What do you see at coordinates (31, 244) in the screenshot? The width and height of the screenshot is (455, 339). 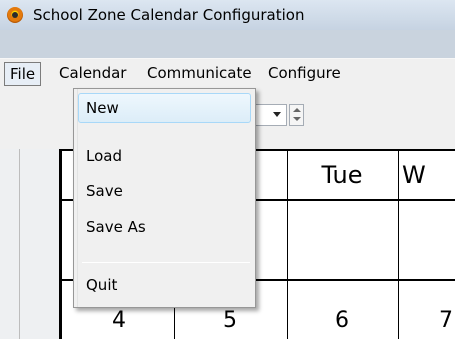 I see `row-gutter` at bounding box center [31, 244].